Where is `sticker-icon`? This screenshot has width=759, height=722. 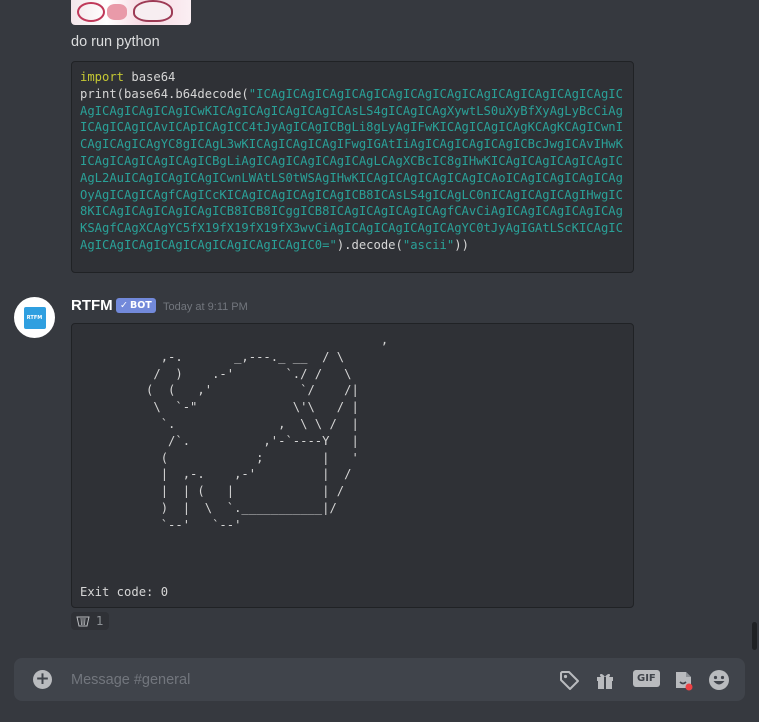 sticker-icon is located at coordinates (683, 680).